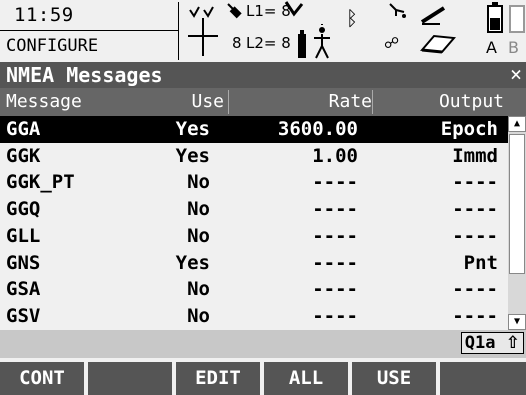 This screenshot has width=526, height=395. I want to click on page-title: NMEA Messages, so click(84, 75).